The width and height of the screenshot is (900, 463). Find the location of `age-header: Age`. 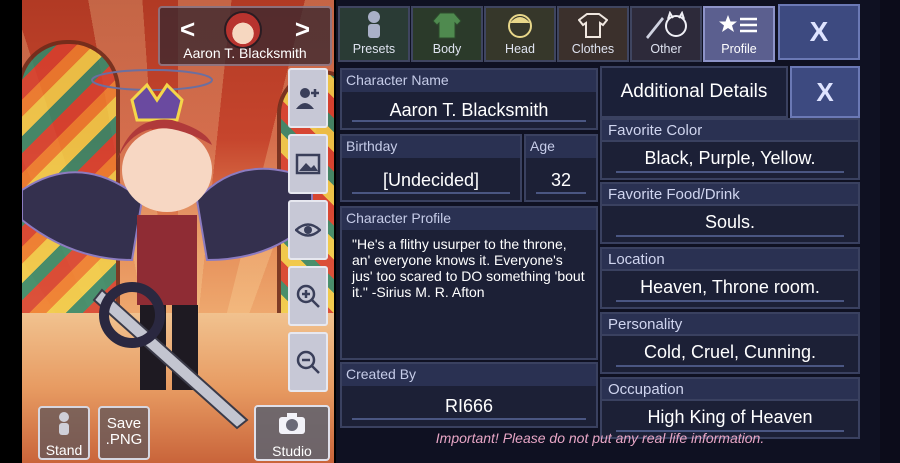

age-header: Age is located at coordinates (561, 147).